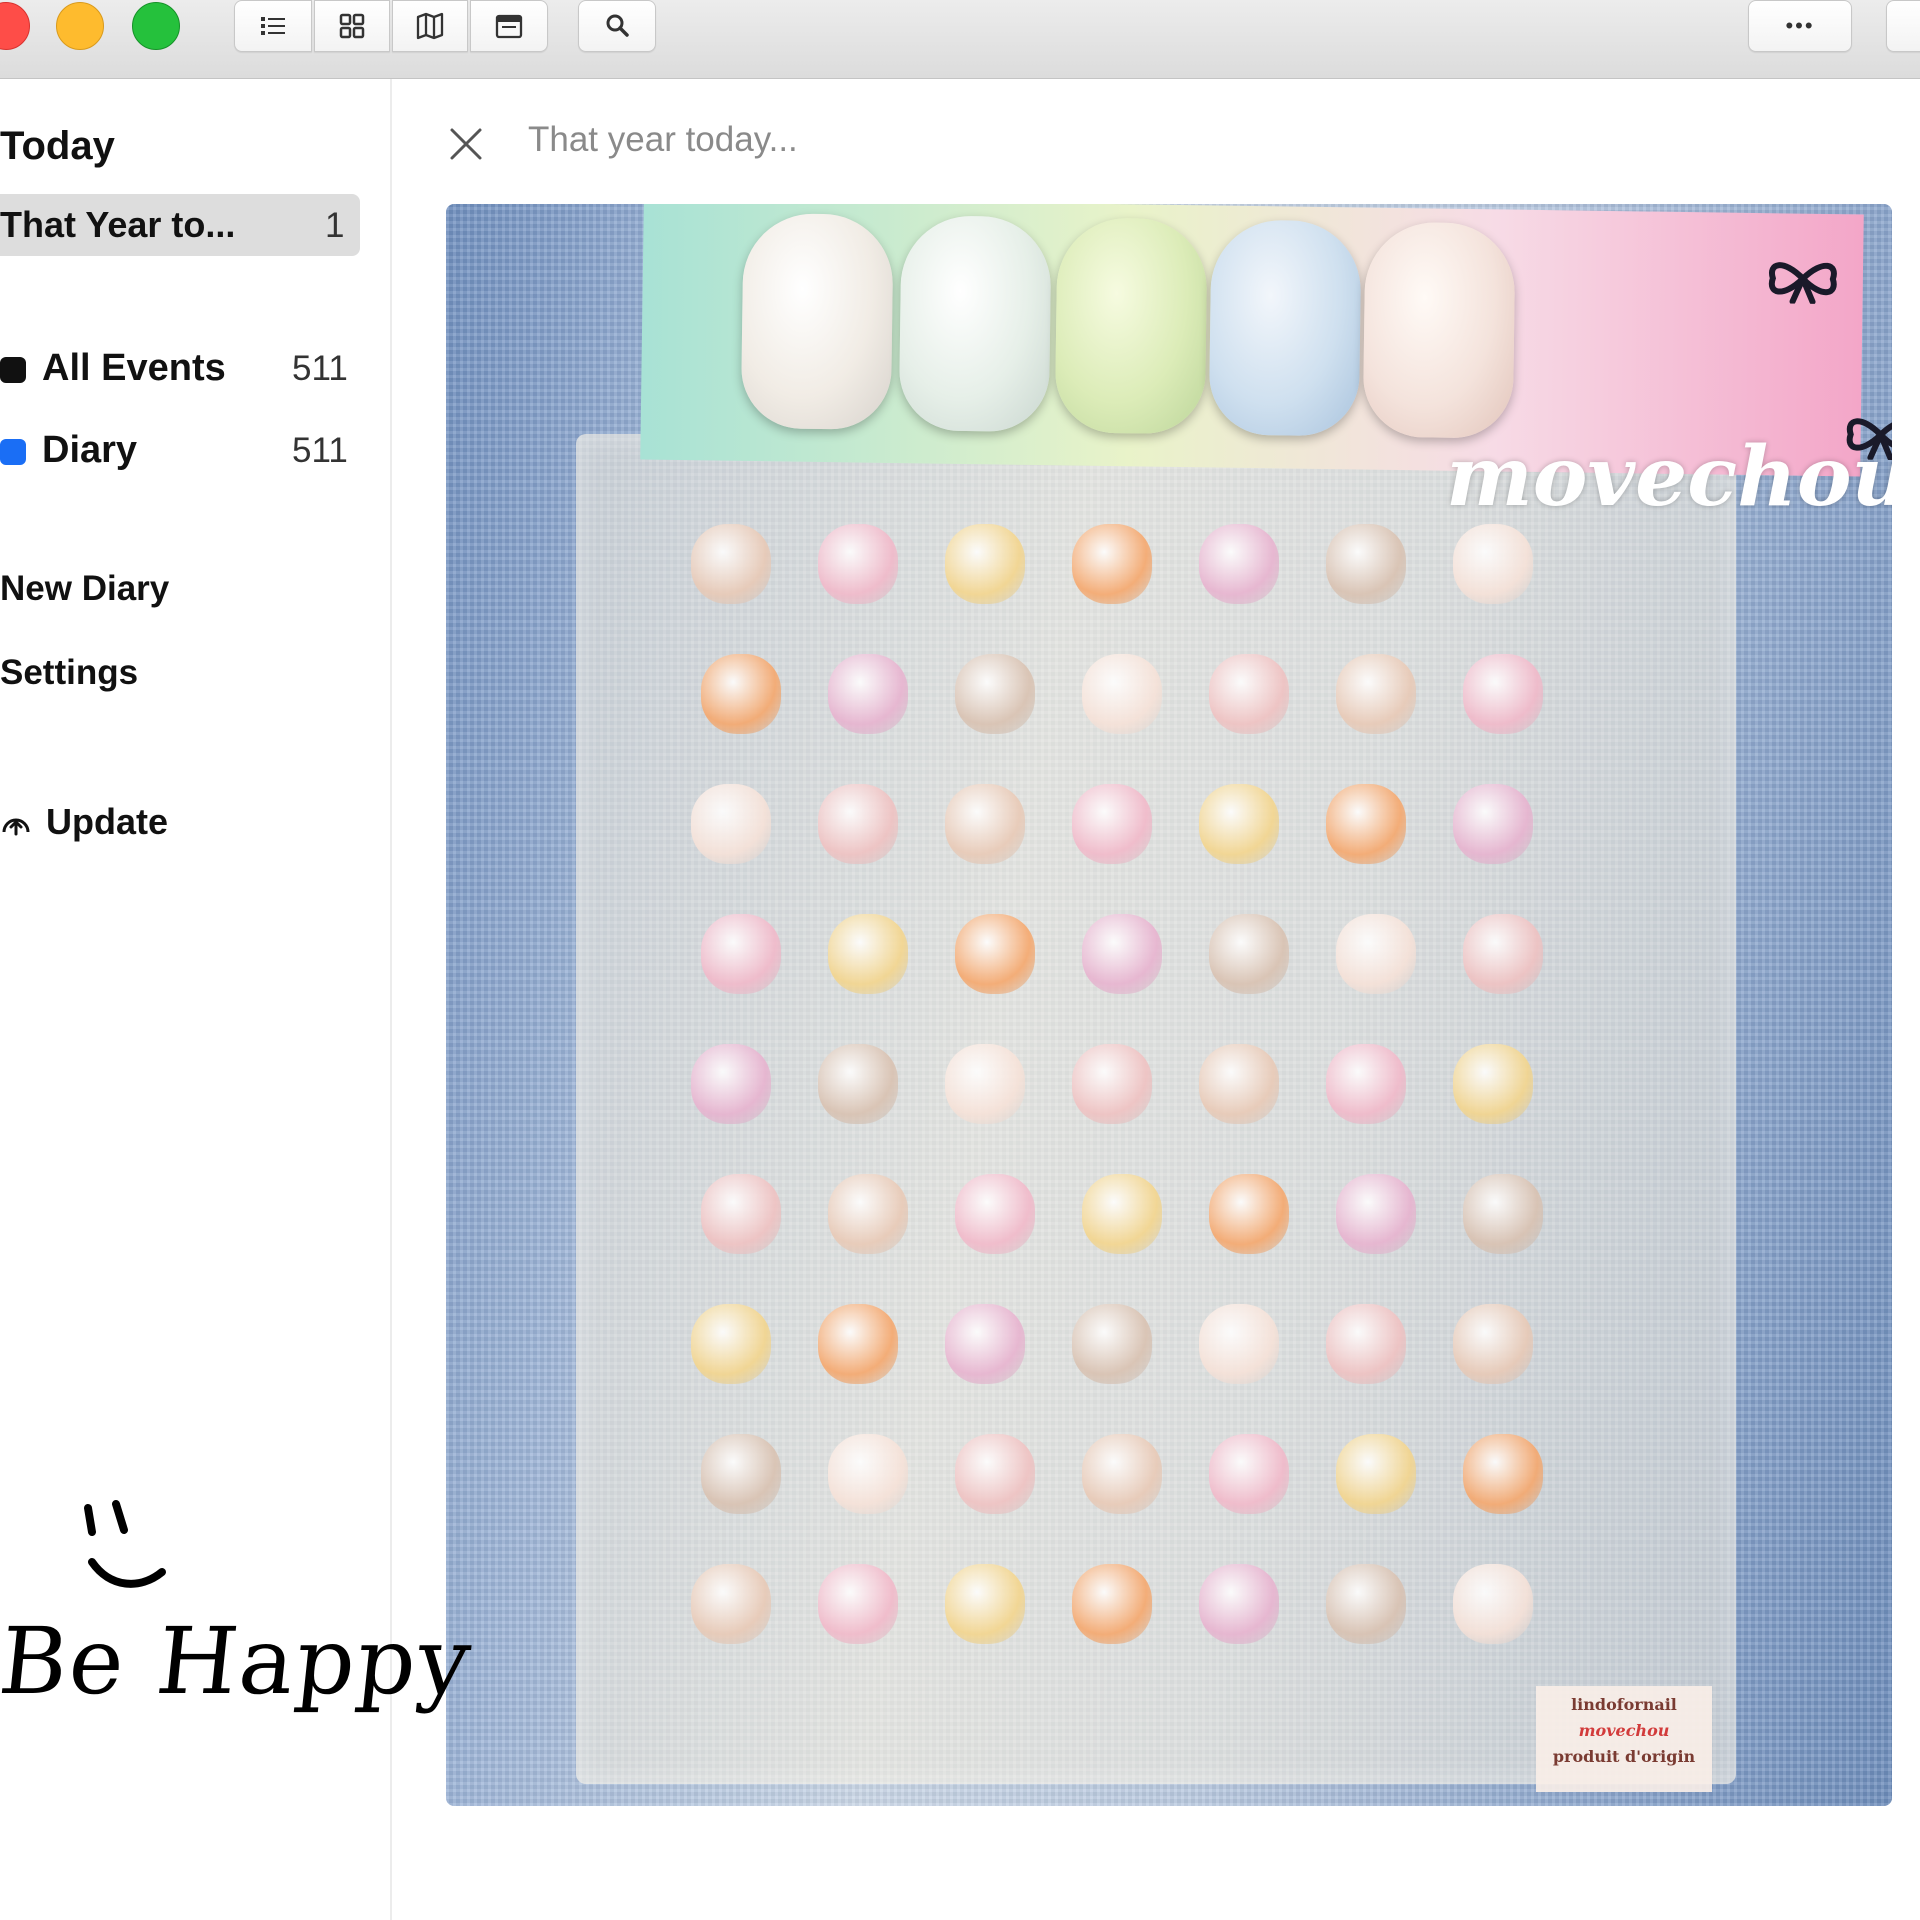 This screenshot has height=1920, width=1920. Describe the element at coordinates (335, 225) in the screenshot. I see `sidebar-item-count: 1` at that location.